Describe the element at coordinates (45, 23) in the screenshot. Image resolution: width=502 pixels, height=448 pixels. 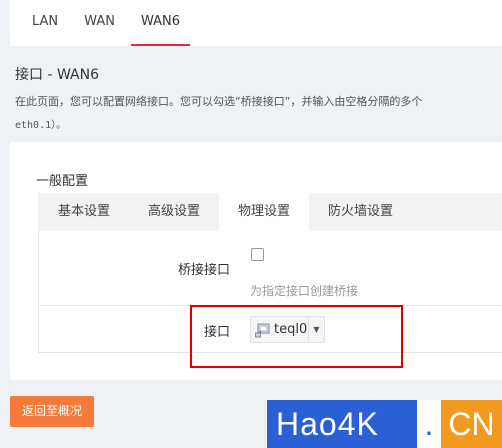
I see `tab-lan: LAN` at that location.